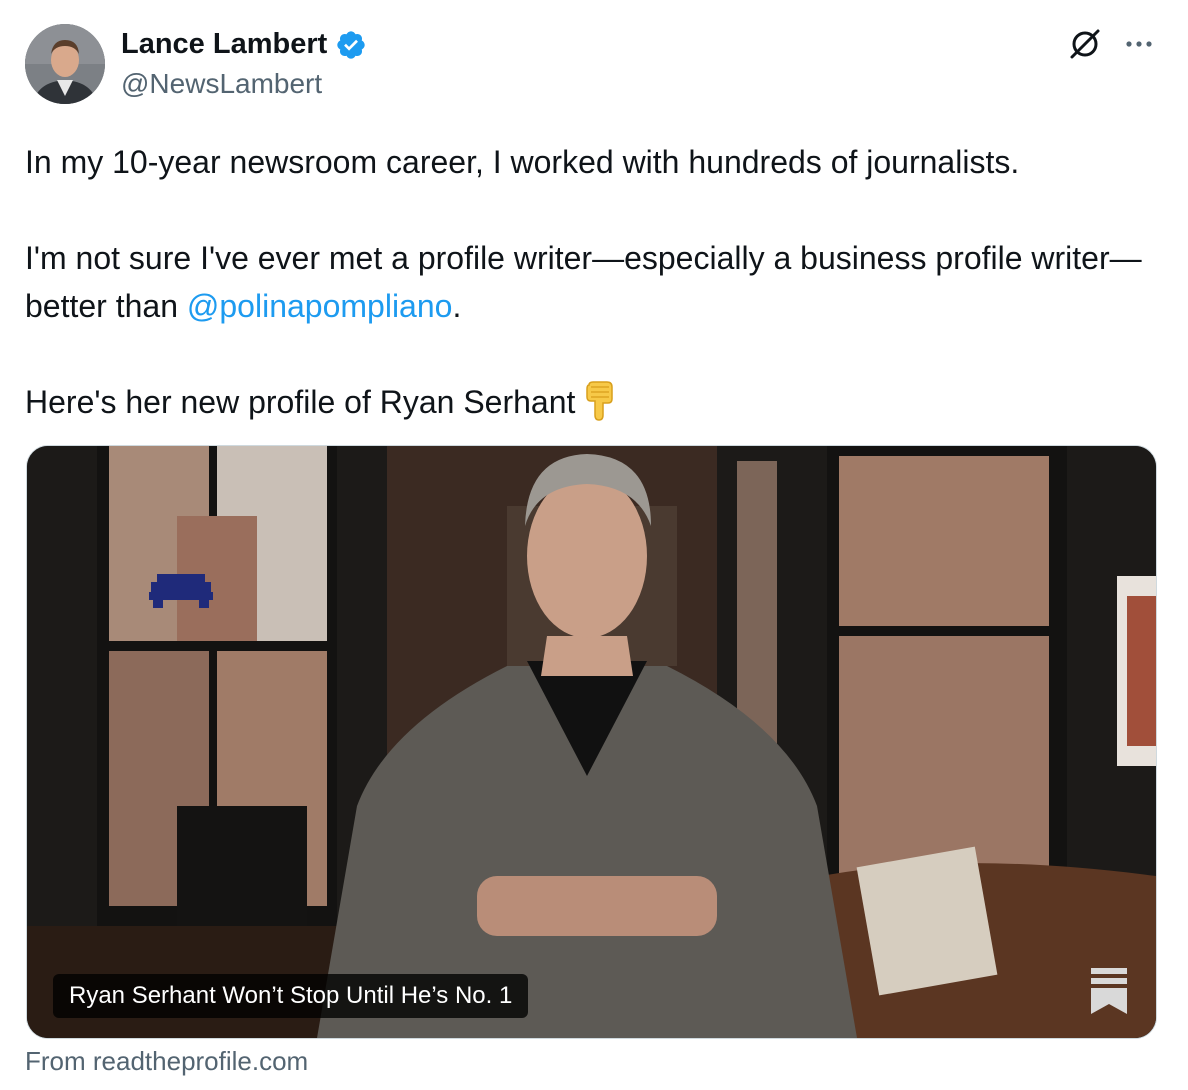 The image size is (1188, 1090). What do you see at coordinates (291, 996) in the screenshot?
I see `article-title: Ryan Serhant Won’t Stop Until He’s No. 1` at bounding box center [291, 996].